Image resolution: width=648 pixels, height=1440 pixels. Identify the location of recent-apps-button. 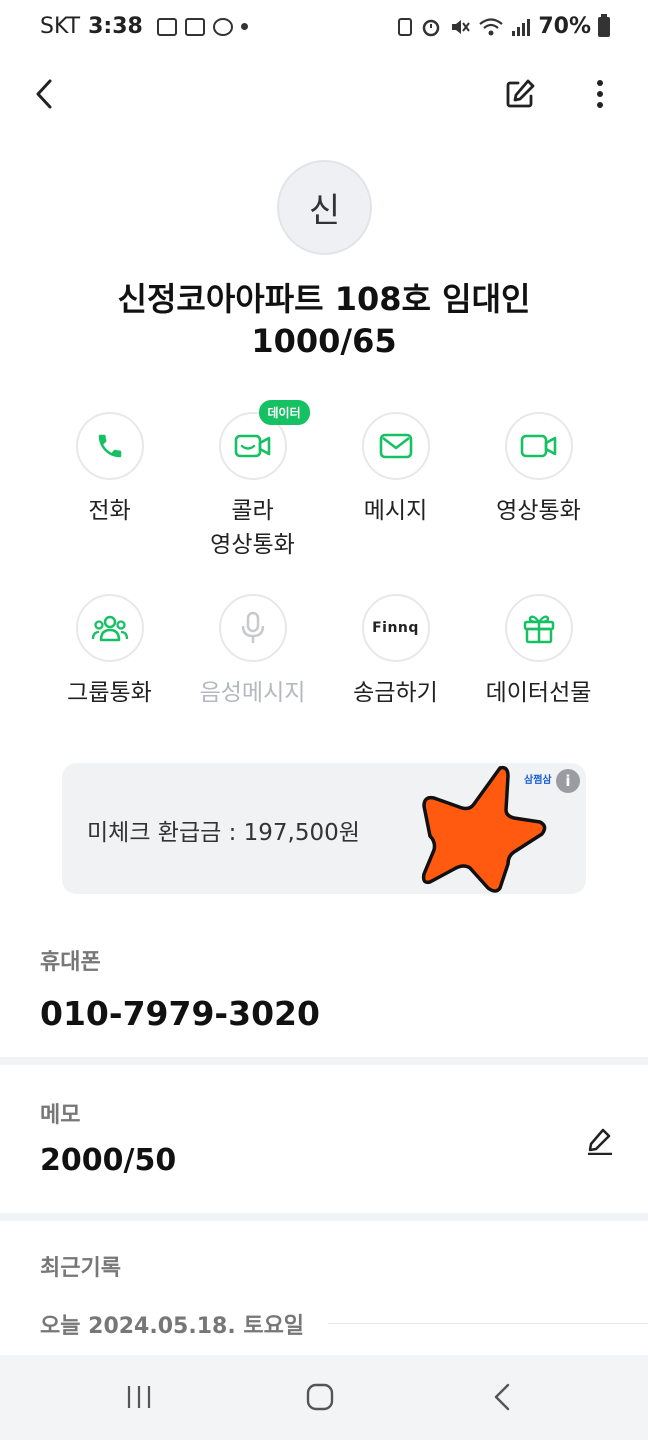
(139, 1397).